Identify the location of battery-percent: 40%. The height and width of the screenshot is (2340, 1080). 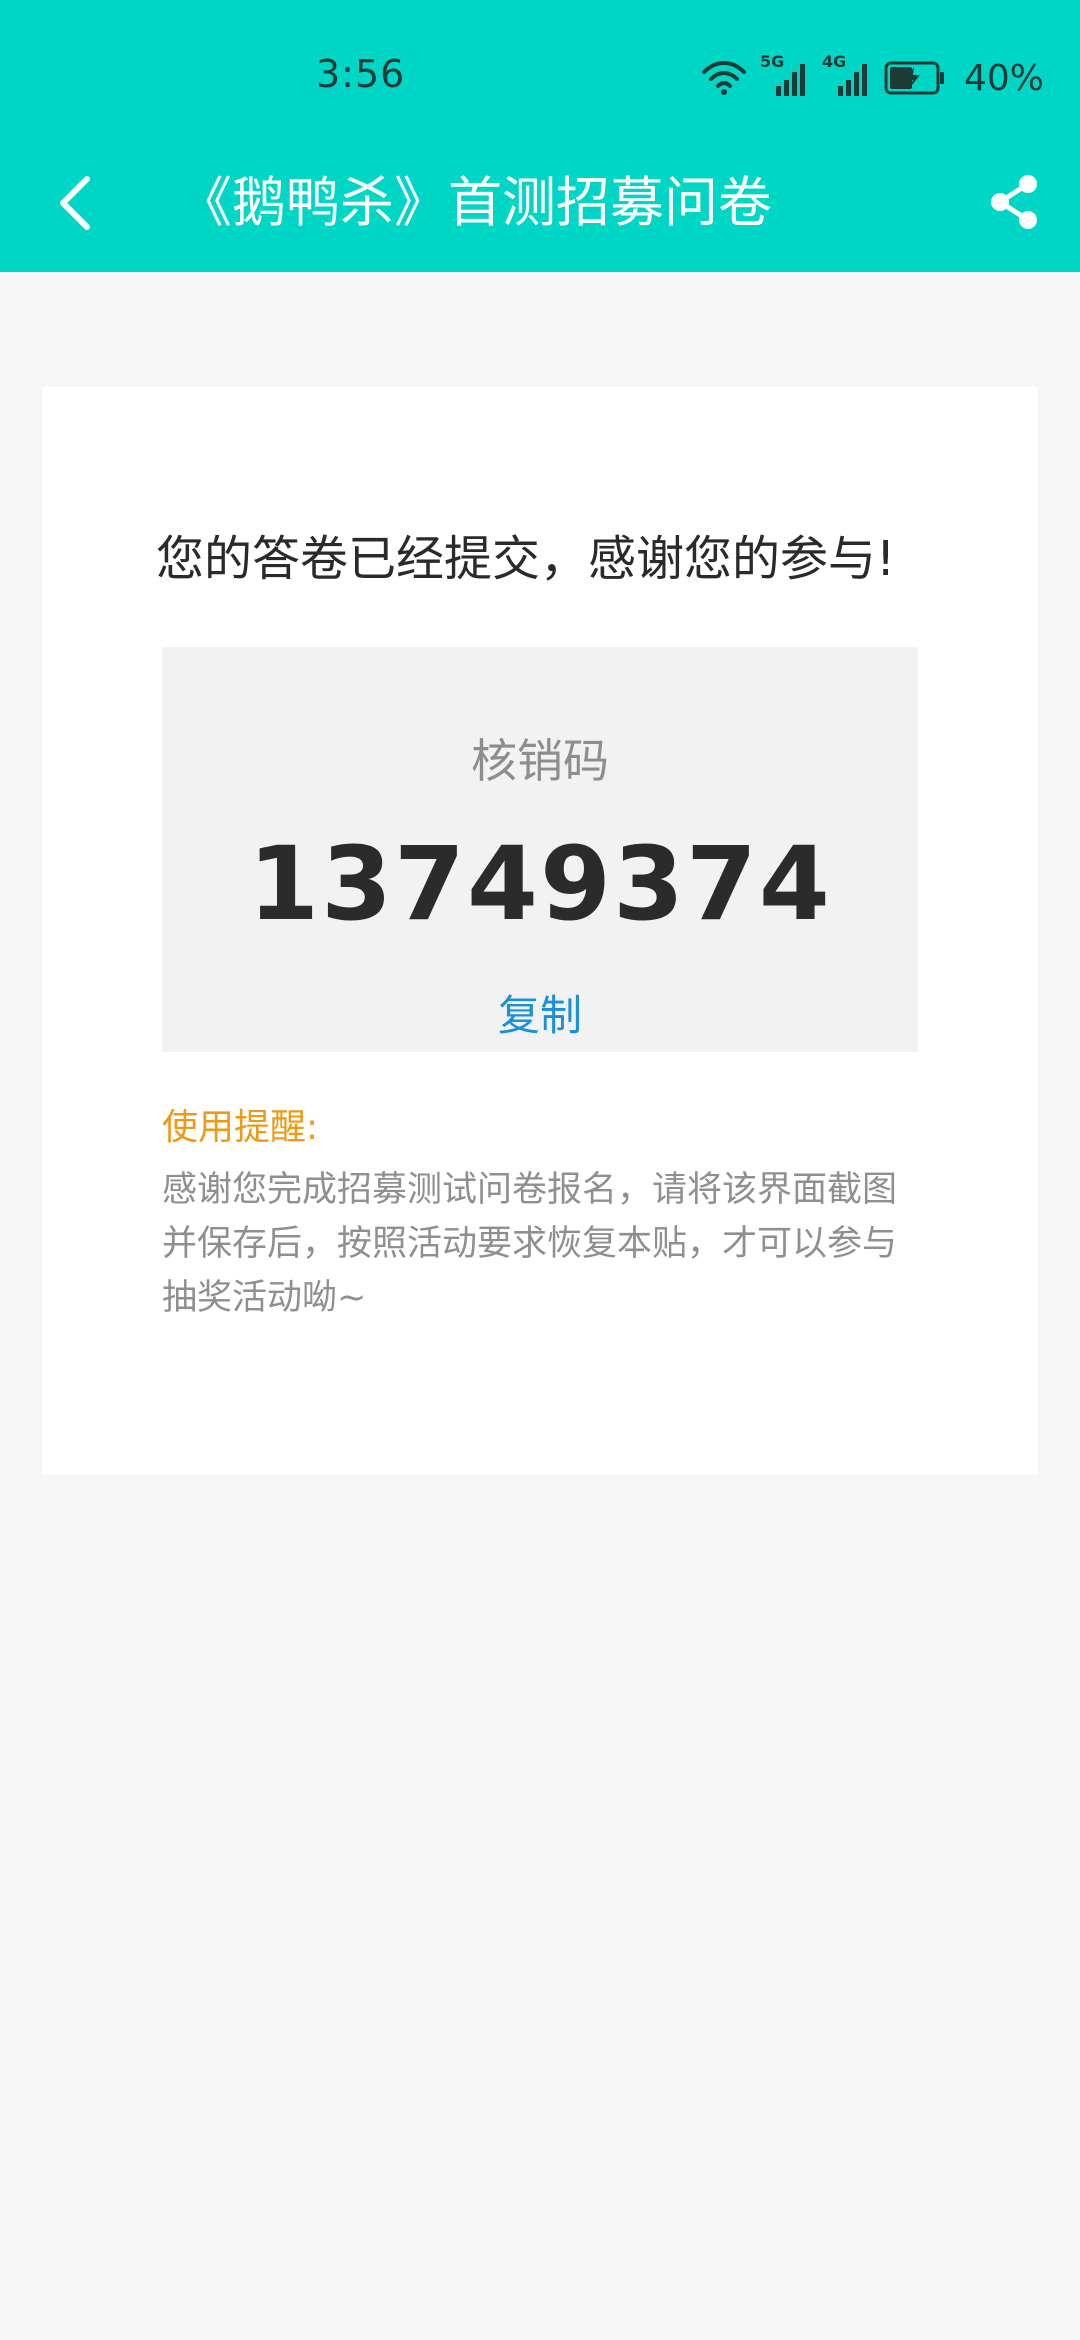
(1003, 78).